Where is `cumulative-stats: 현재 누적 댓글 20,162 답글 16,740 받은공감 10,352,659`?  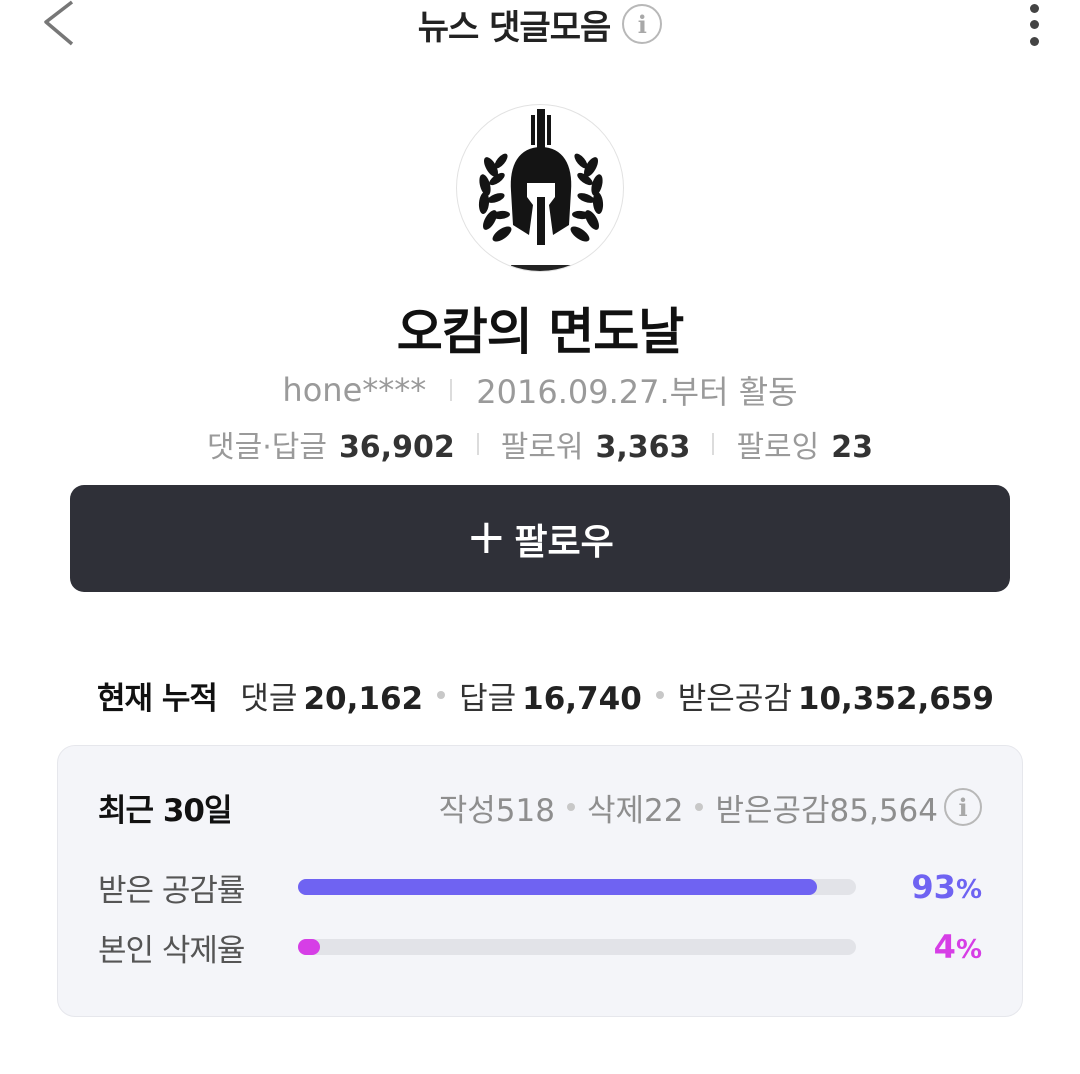 cumulative-stats: 현재 누적 댓글 20,162 답글 16,740 받은공감 10,352,659 is located at coordinates (545, 695).